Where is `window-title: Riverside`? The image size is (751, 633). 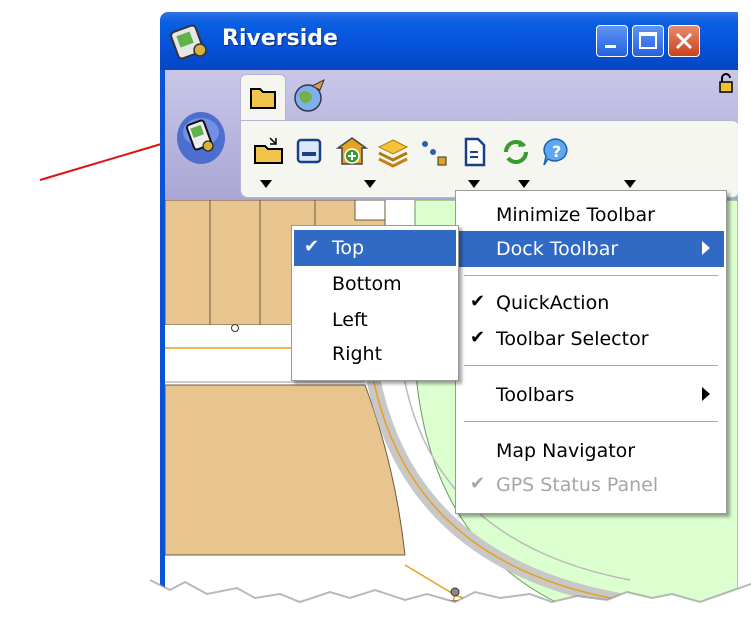 window-title: Riverside is located at coordinates (280, 38).